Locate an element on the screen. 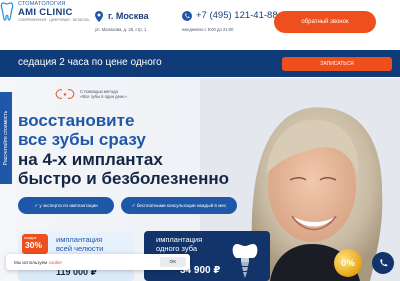 This screenshot has height=281, width=400. headline-line-4: быстро и безболезненно is located at coordinates (124, 178).